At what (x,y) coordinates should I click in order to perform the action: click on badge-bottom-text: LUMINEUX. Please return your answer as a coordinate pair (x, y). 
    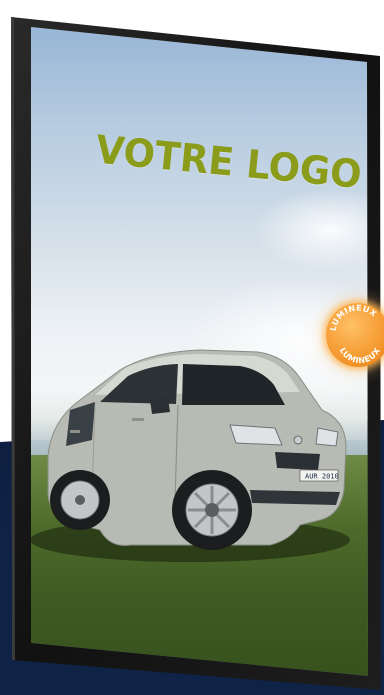
    Looking at the image, I should click on (360, 355).